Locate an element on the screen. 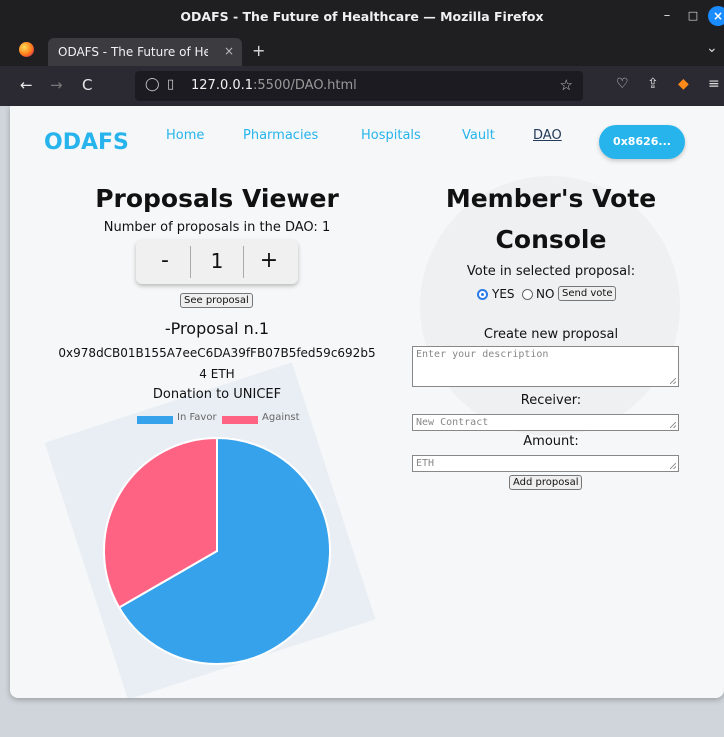 The width and height of the screenshot is (724, 737). maximize-icon: □ is located at coordinates (693, 16).